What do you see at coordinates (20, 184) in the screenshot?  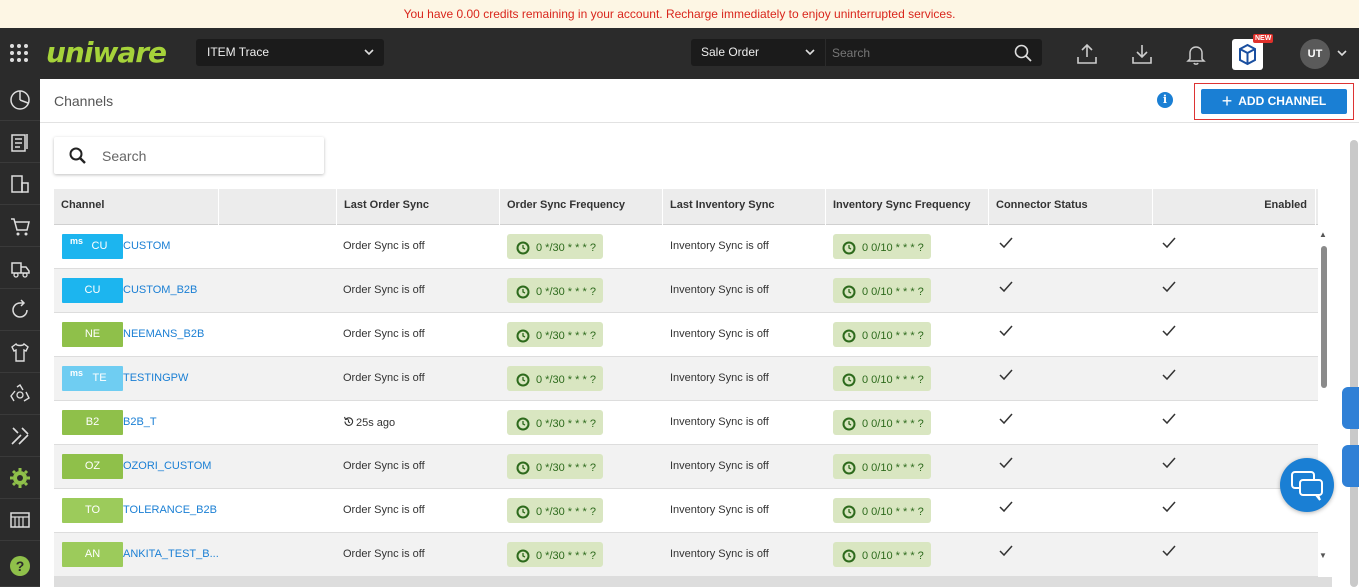 I see `sidebar-item-procurement` at bounding box center [20, 184].